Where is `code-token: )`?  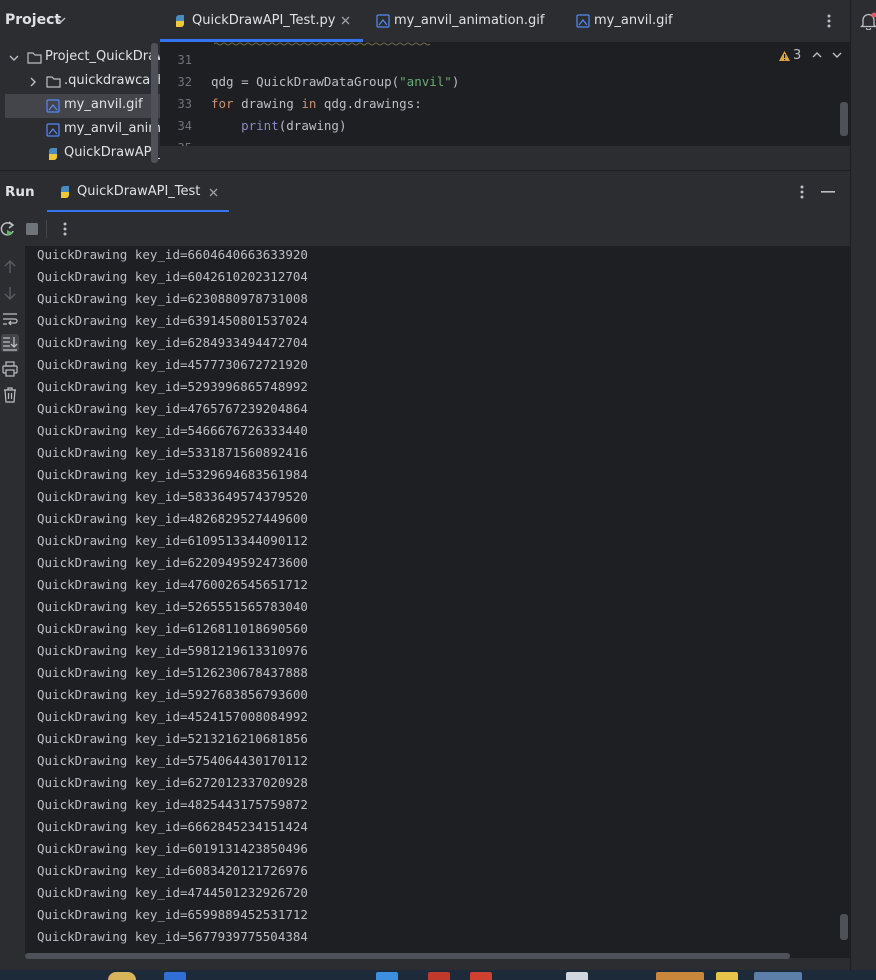 code-token: ) is located at coordinates (455, 81).